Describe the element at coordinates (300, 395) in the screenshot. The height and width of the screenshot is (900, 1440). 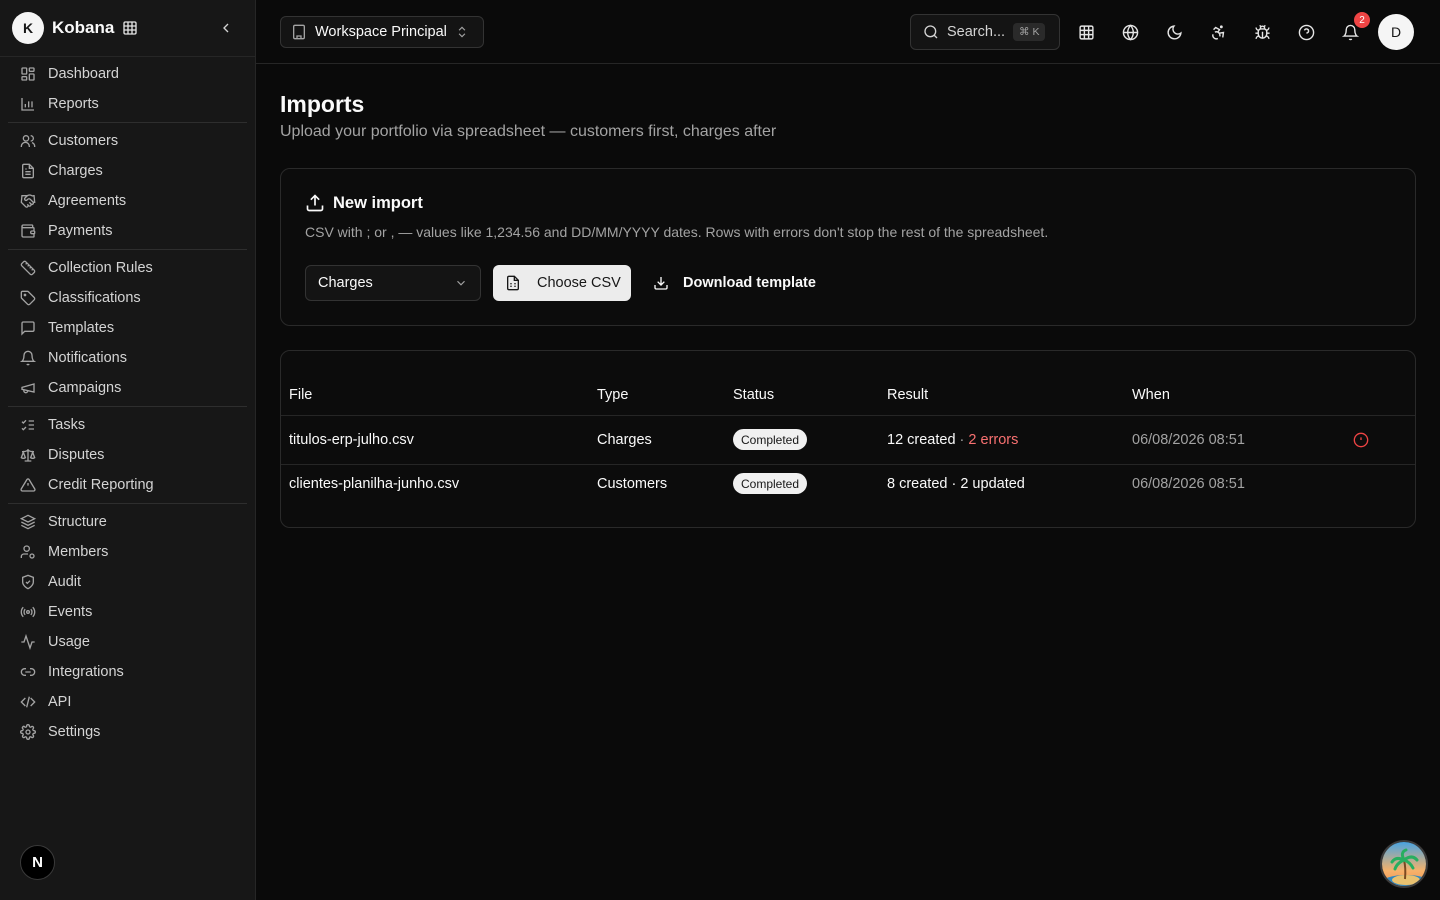
I see `column-header-file: File` at that location.